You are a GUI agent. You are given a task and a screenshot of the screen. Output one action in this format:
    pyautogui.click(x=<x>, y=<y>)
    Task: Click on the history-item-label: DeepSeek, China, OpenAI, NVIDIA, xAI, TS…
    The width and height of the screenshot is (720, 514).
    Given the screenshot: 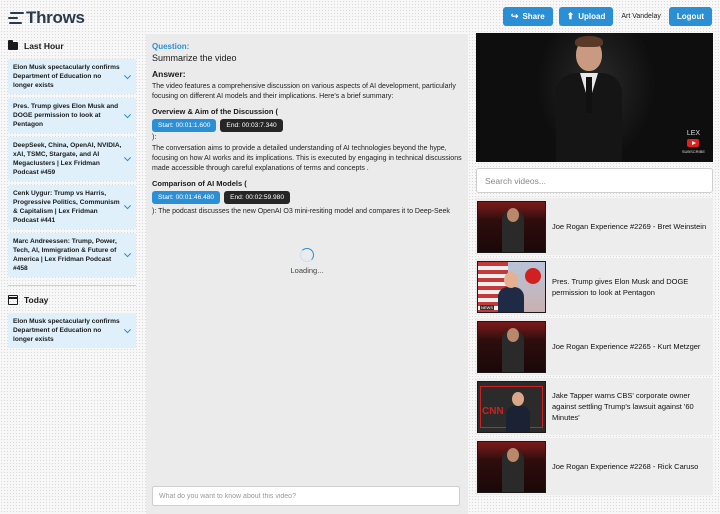 What is the action you would take?
    pyautogui.click(x=67, y=159)
    